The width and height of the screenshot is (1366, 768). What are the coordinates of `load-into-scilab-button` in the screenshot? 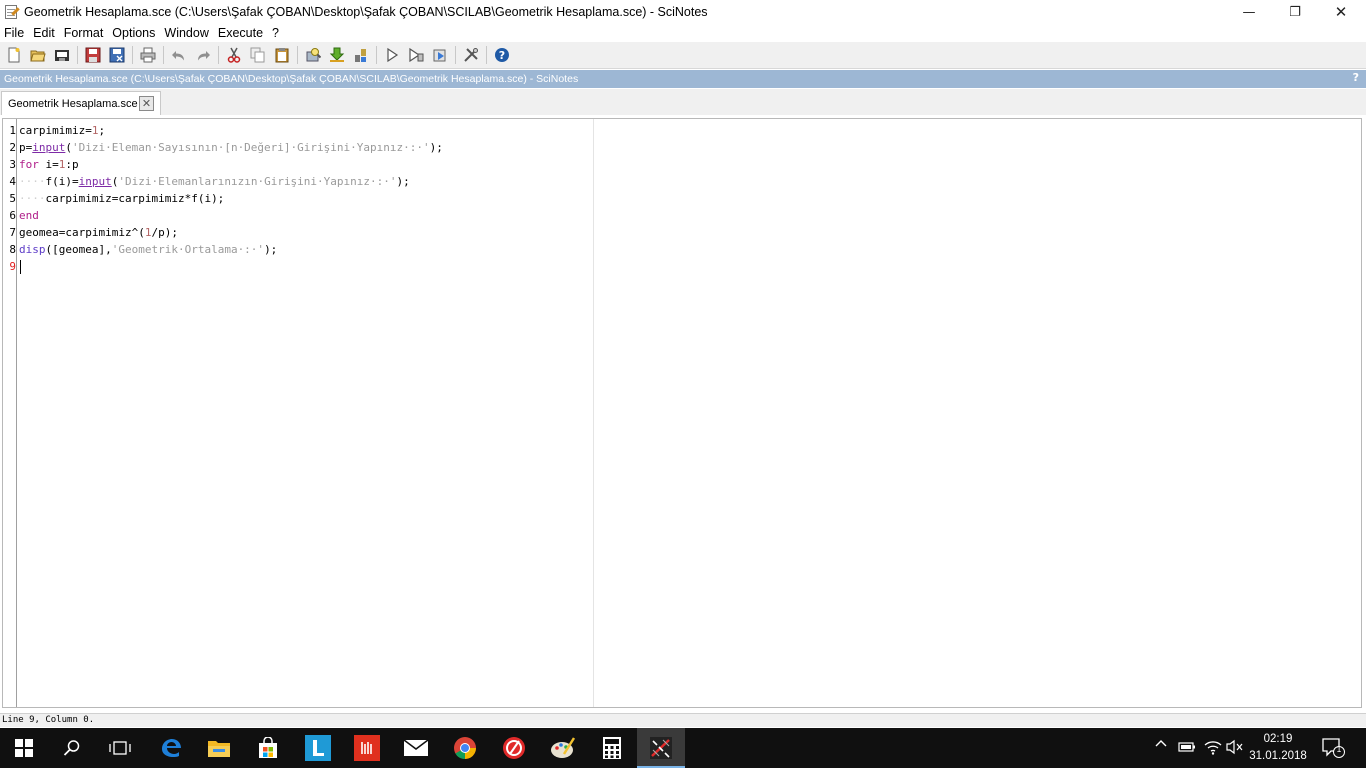 It's located at (337, 55).